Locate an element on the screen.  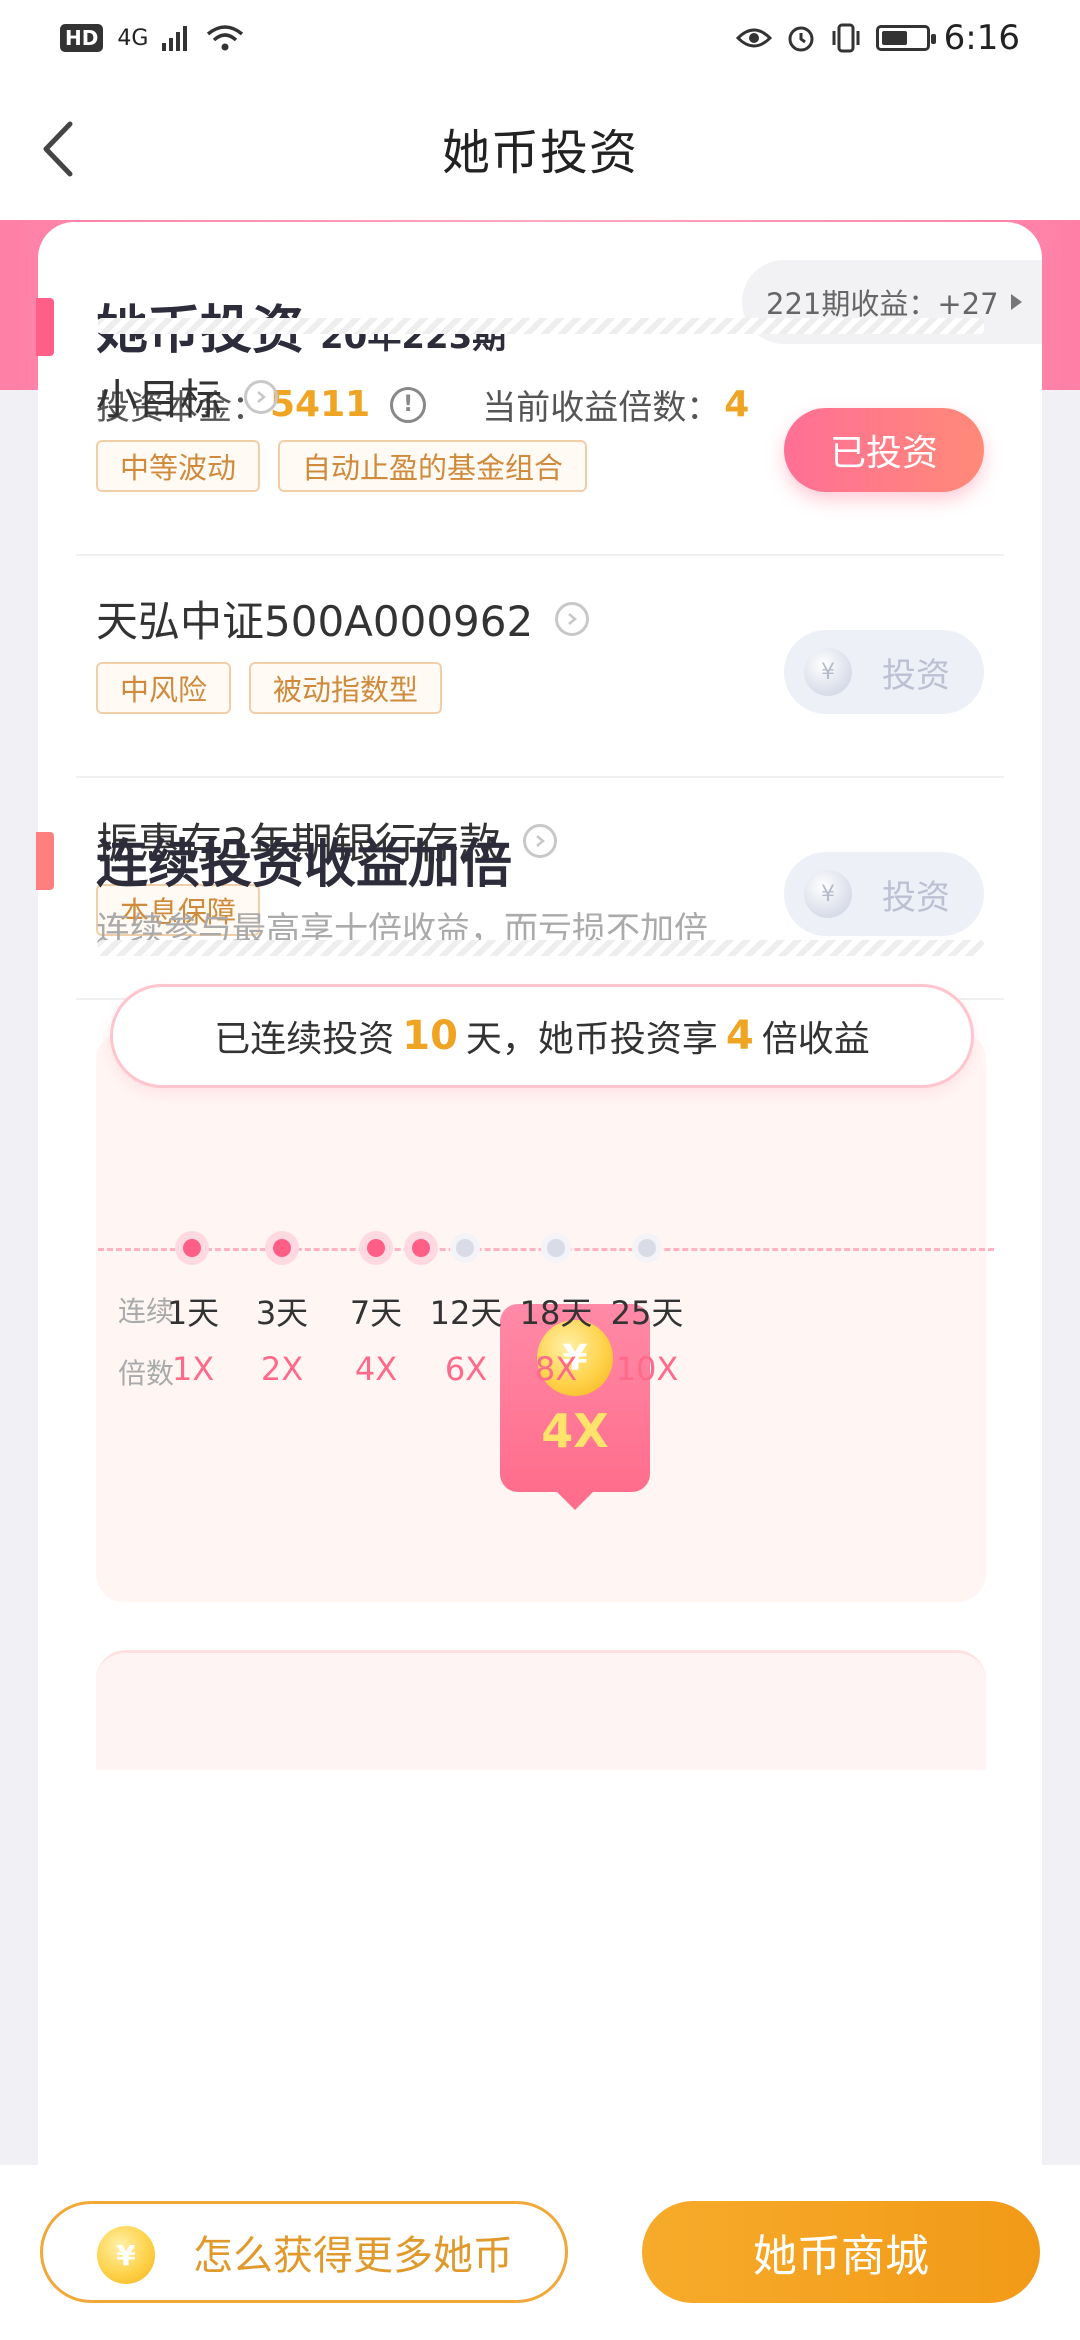
hd-badge: HD is located at coordinates (82, 38).